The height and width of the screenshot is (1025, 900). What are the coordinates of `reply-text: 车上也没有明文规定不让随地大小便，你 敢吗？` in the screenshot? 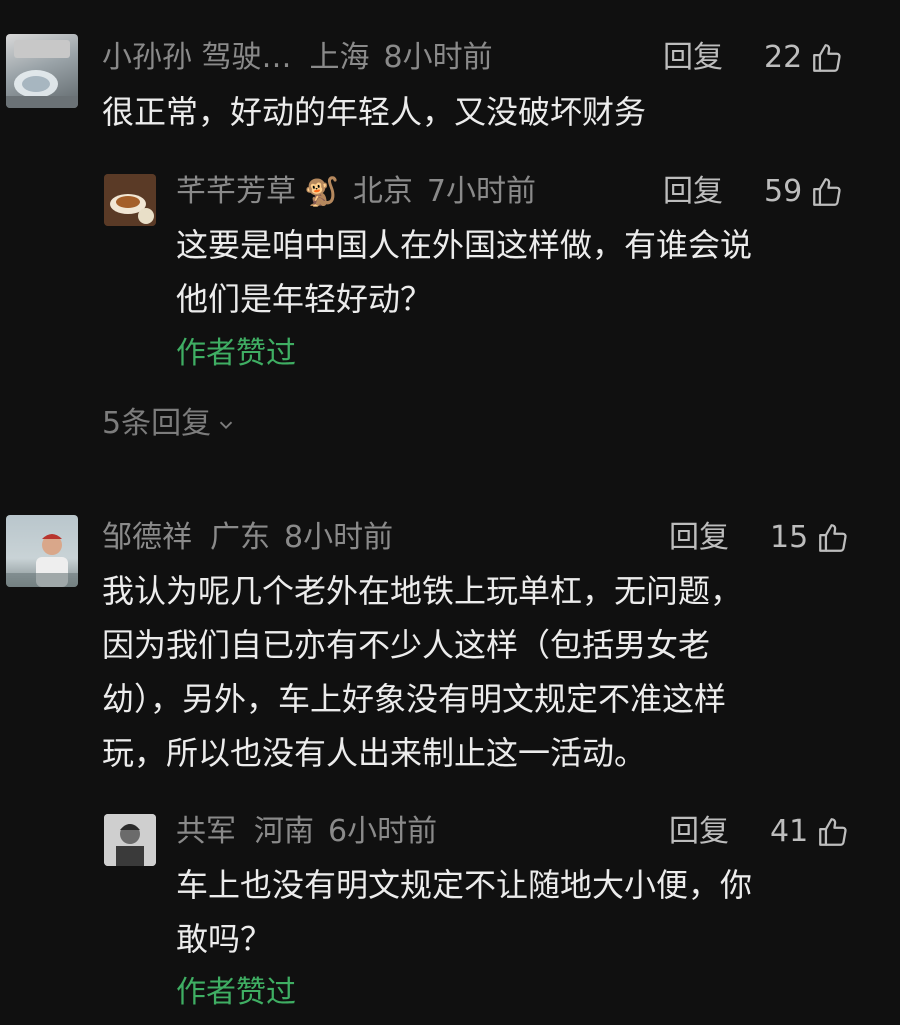 It's located at (464, 912).